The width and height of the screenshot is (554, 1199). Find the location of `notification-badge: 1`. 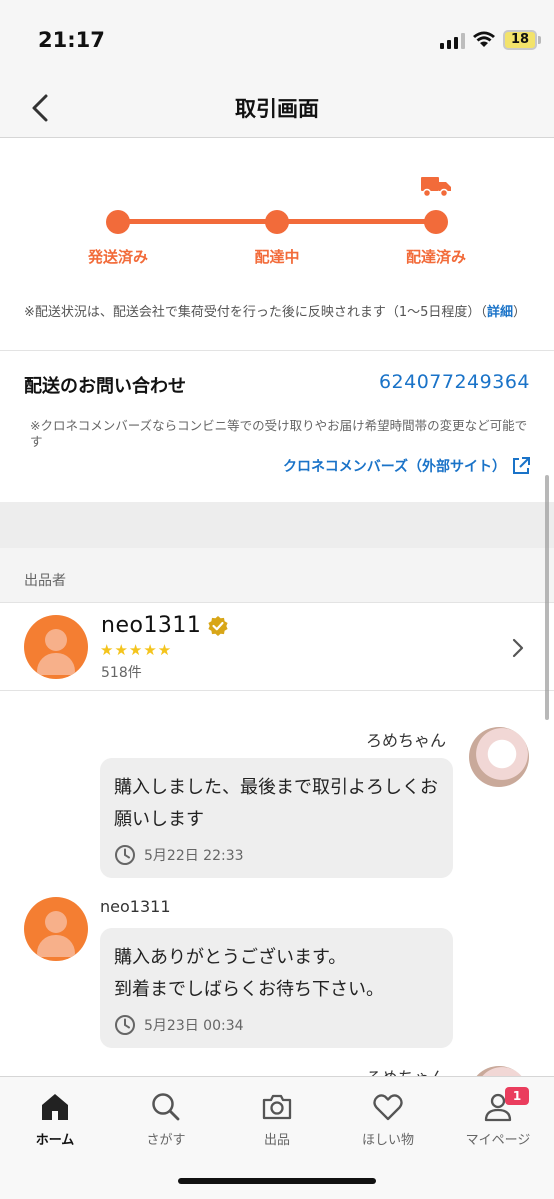

notification-badge: 1 is located at coordinates (517, 1096).